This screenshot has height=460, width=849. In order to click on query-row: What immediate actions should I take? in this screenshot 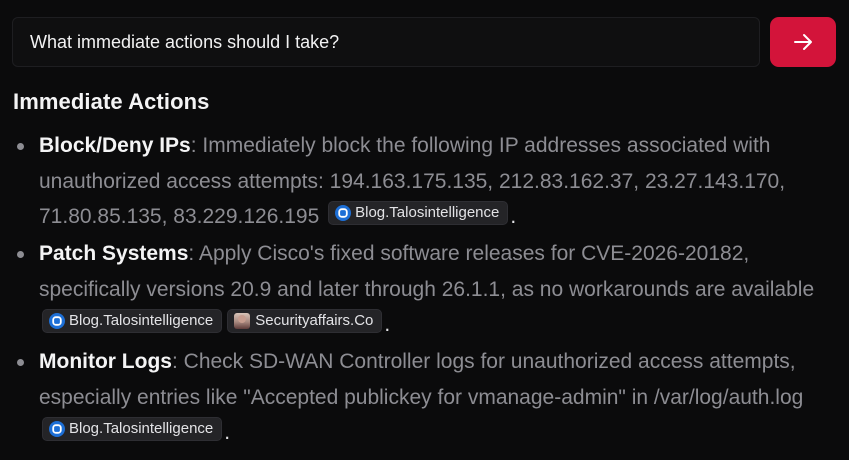, I will do `click(424, 42)`.